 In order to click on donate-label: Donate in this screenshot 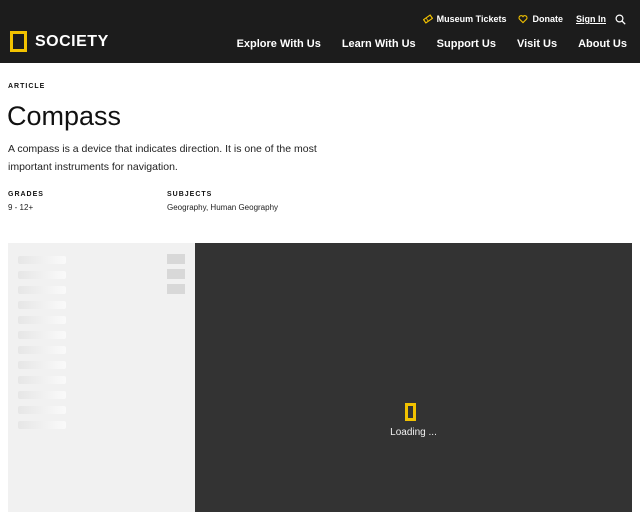, I will do `click(547, 19)`.